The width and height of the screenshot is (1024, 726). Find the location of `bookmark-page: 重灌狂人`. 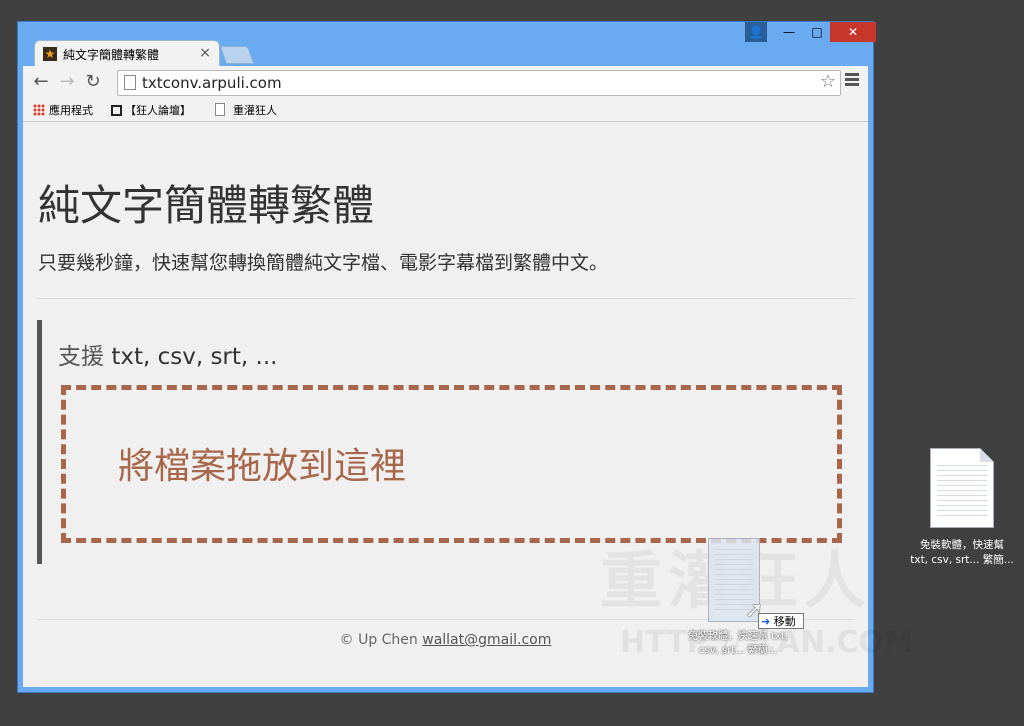

bookmark-page: 重灌狂人 is located at coordinates (246, 110).